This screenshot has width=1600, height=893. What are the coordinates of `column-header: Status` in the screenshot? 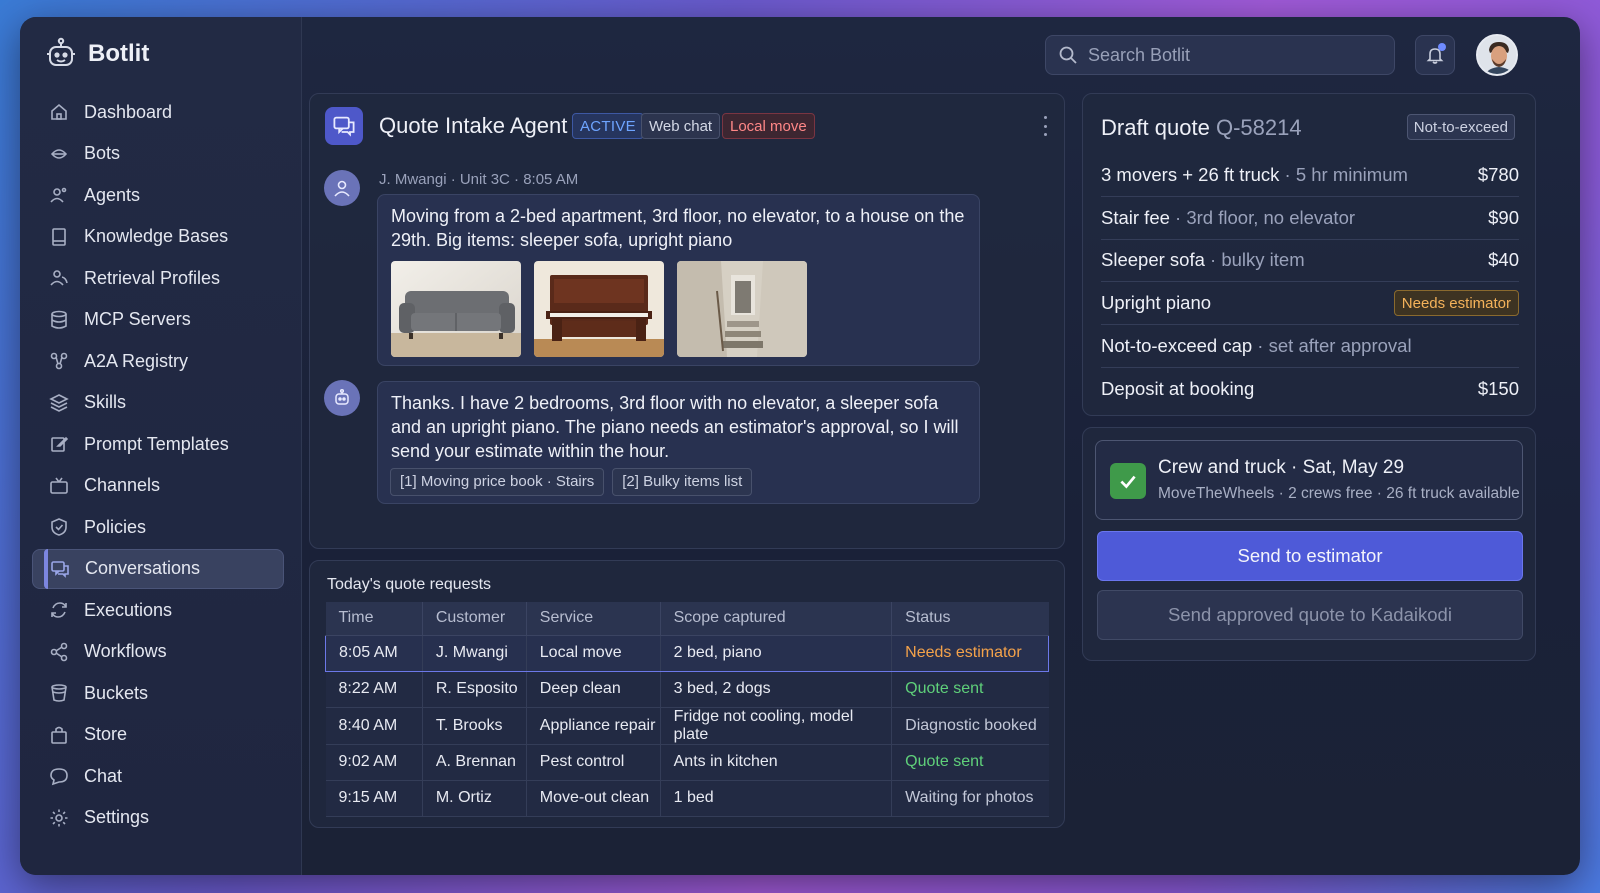 It's located at (970, 619).